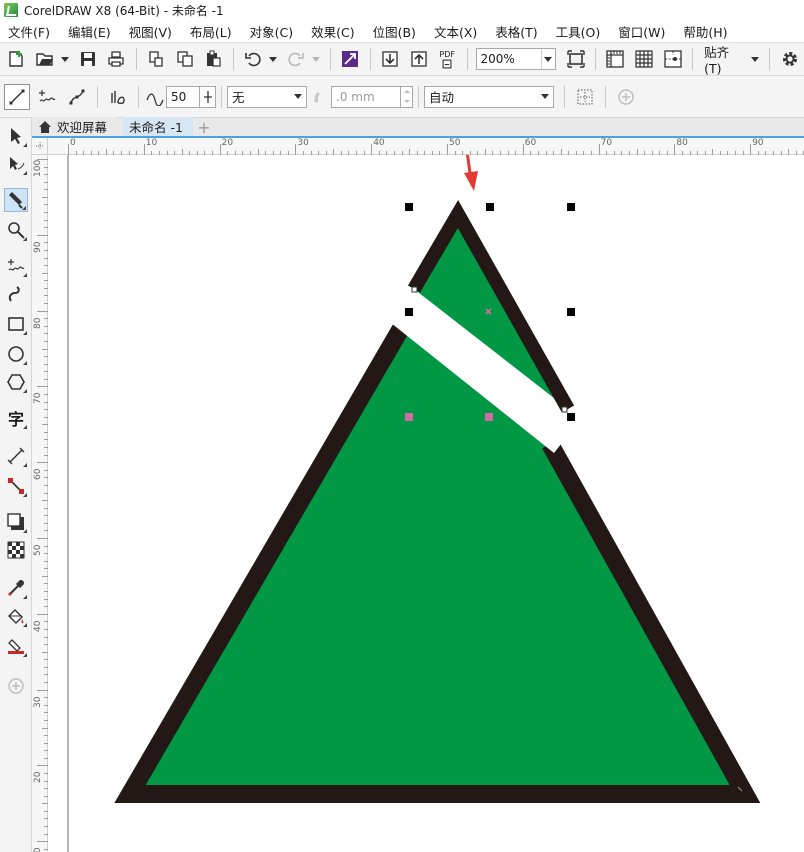  Describe the element at coordinates (45, 126) in the screenshot. I see `home-icon` at that location.